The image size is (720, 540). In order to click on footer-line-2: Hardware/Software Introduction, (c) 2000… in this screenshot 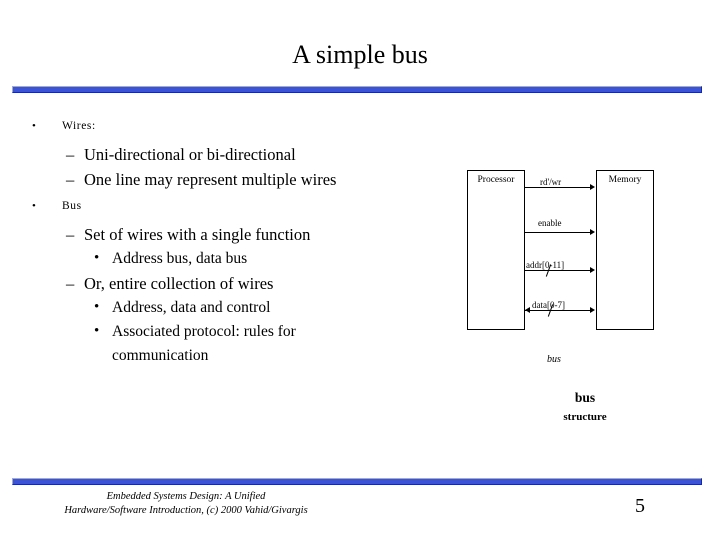, I will do `click(186, 510)`.